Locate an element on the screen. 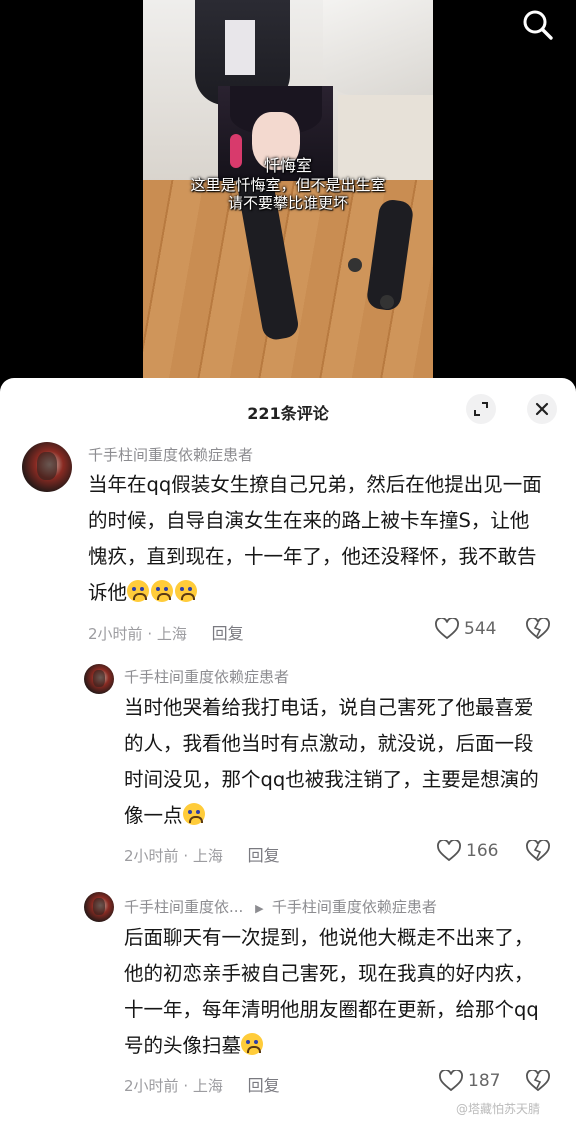  reply-arrow-icon: ▶ is located at coordinates (258, 908).